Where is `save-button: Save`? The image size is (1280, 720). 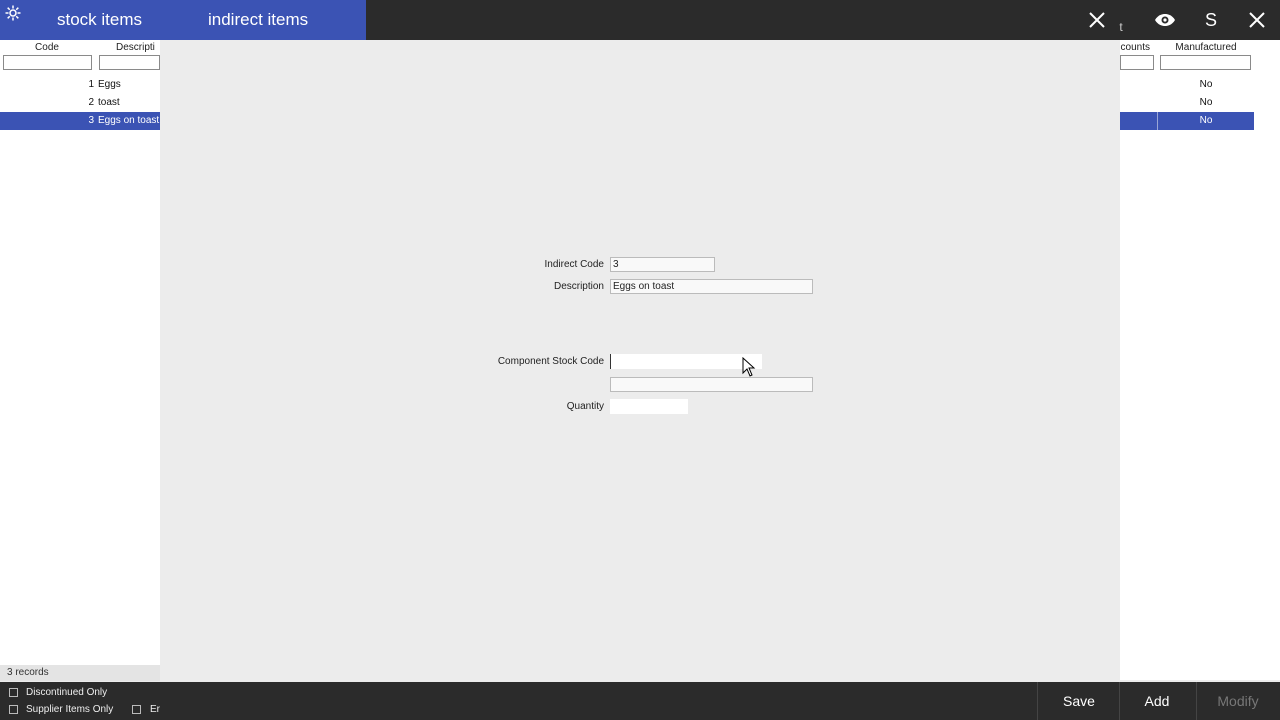 save-button: Save is located at coordinates (1079, 701).